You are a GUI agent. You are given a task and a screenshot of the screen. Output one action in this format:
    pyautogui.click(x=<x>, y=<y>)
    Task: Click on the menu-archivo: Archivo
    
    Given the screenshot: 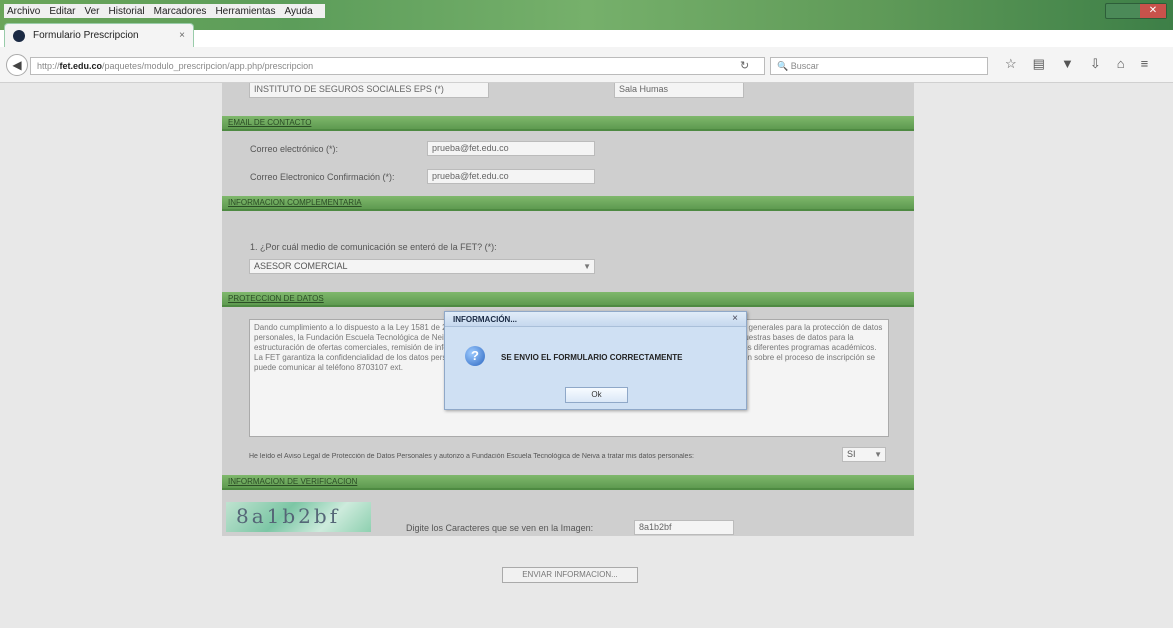 What is the action you would take?
    pyautogui.click(x=23, y=11)
    